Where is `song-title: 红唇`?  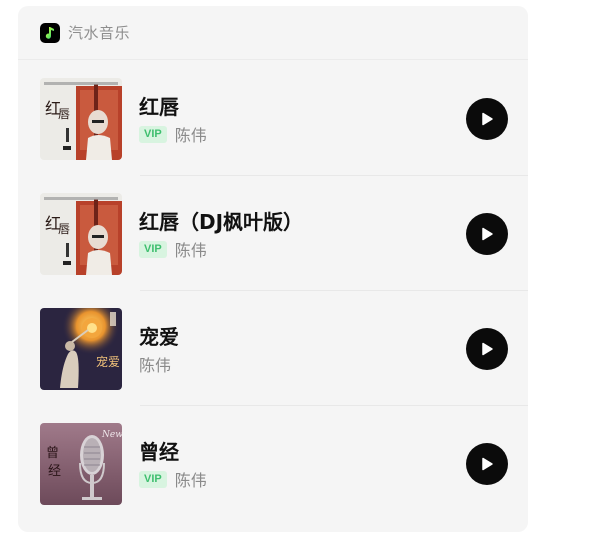
song-title: 红唇 is located at coordinates (159, 105).